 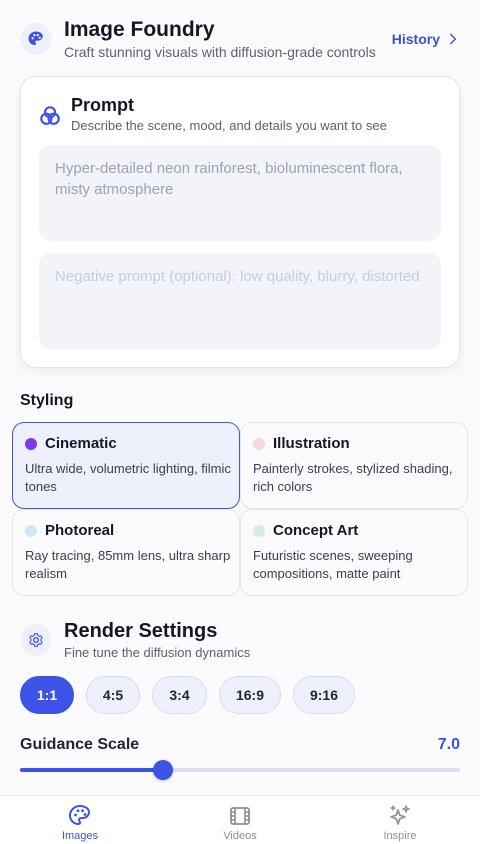 I want to click on aspect-ratio-selector: 1:1 4:5 3:4 16:9 9:16, so click(x=187, y=695).